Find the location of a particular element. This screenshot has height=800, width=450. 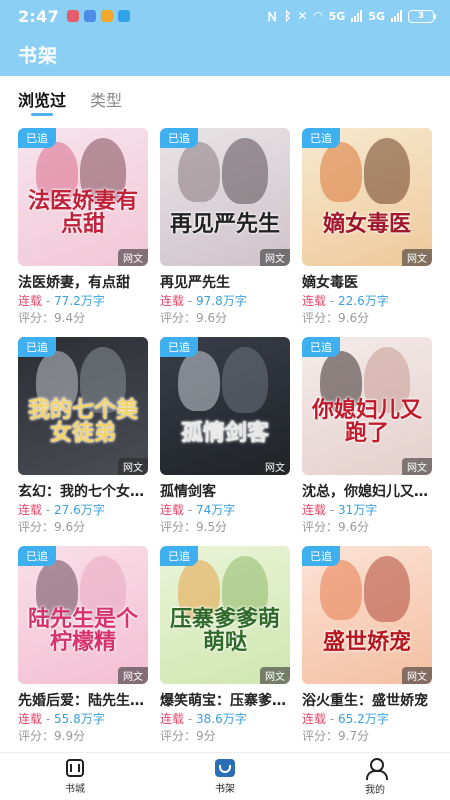

book-title: 孤情剑客 is located at coordinates (225, 491).